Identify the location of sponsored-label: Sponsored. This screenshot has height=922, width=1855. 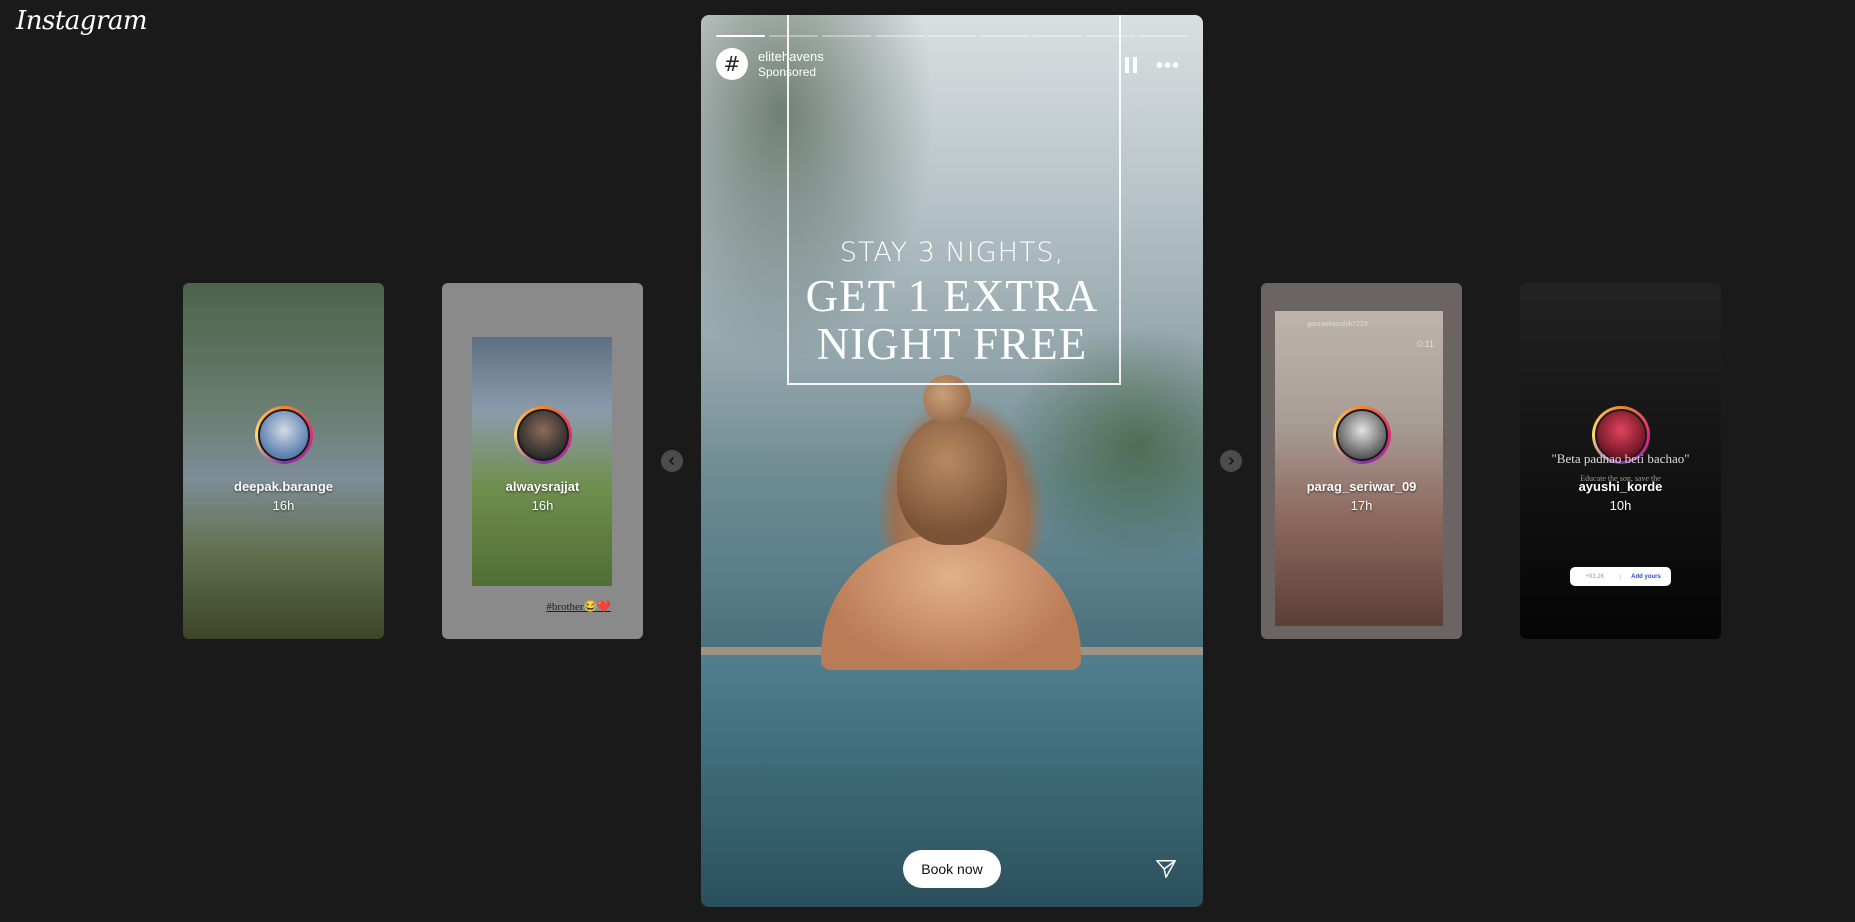
(787, 71).